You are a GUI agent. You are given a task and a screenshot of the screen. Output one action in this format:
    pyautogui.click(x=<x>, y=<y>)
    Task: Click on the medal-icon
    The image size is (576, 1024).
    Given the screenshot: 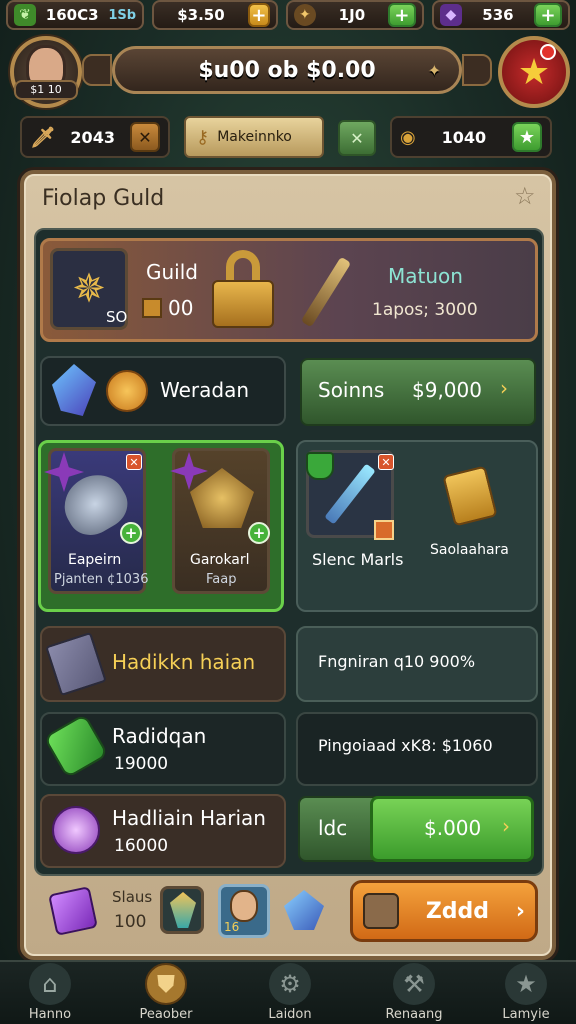 What is the action you would take?
    pyautogui.click(x=152, y=308)
    